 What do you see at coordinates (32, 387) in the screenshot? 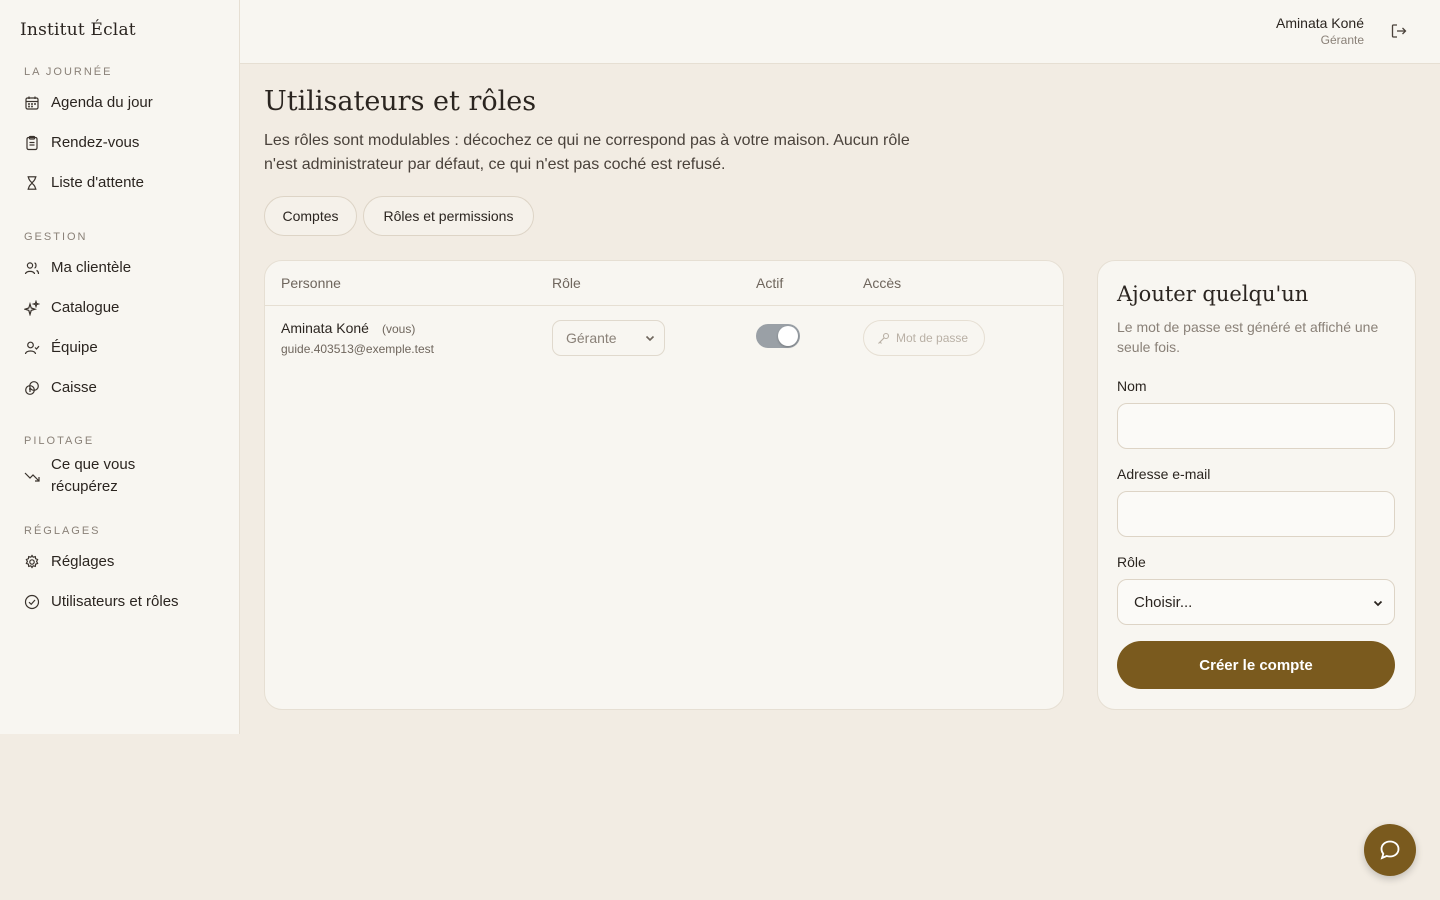
I see `coins-icon` at bounding box center [32, 387].